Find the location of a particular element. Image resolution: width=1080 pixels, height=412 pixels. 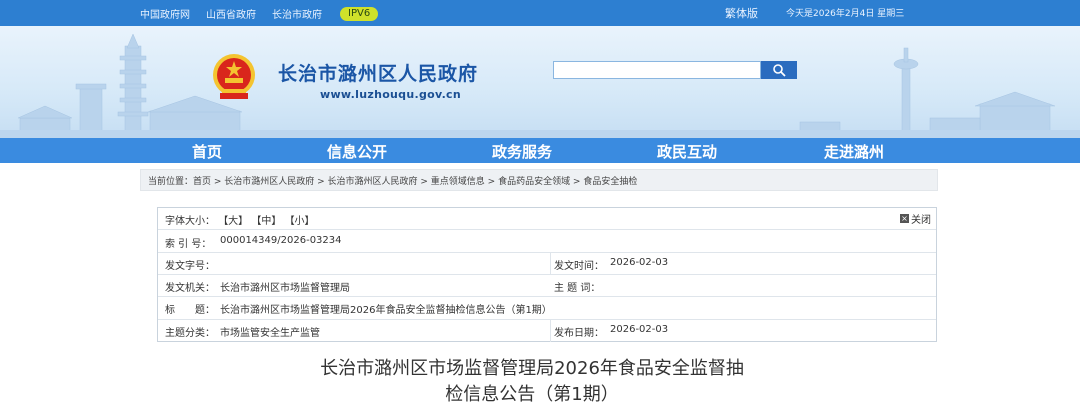

nav-gov-services: 政务服务 is located at coordinates (522, 151).